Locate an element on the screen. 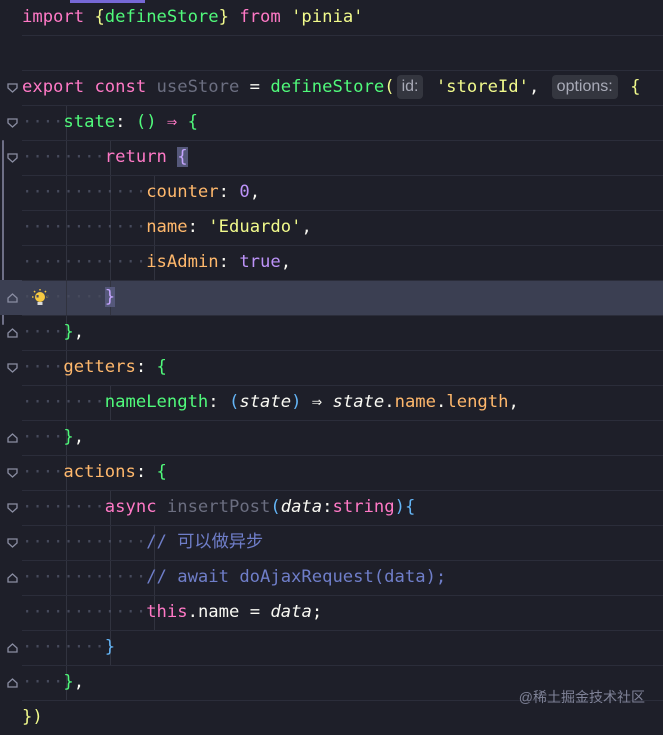 The image size is (663, 735). code-text: ············counter: 0, is located at coordinates (141, 192).